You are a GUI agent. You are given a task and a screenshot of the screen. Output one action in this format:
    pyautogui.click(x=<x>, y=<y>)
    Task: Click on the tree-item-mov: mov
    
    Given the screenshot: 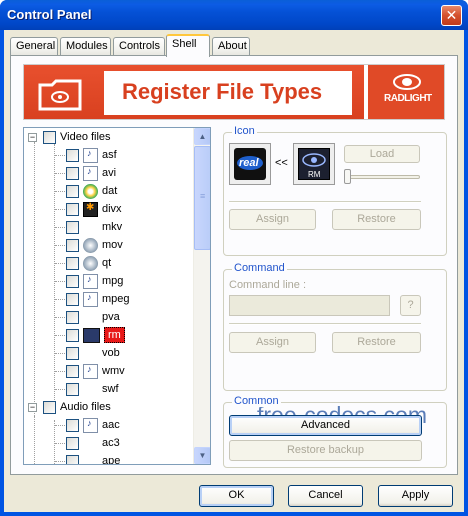 What is the action you would take?
    pyautogui.click(x=89, y=245)
    